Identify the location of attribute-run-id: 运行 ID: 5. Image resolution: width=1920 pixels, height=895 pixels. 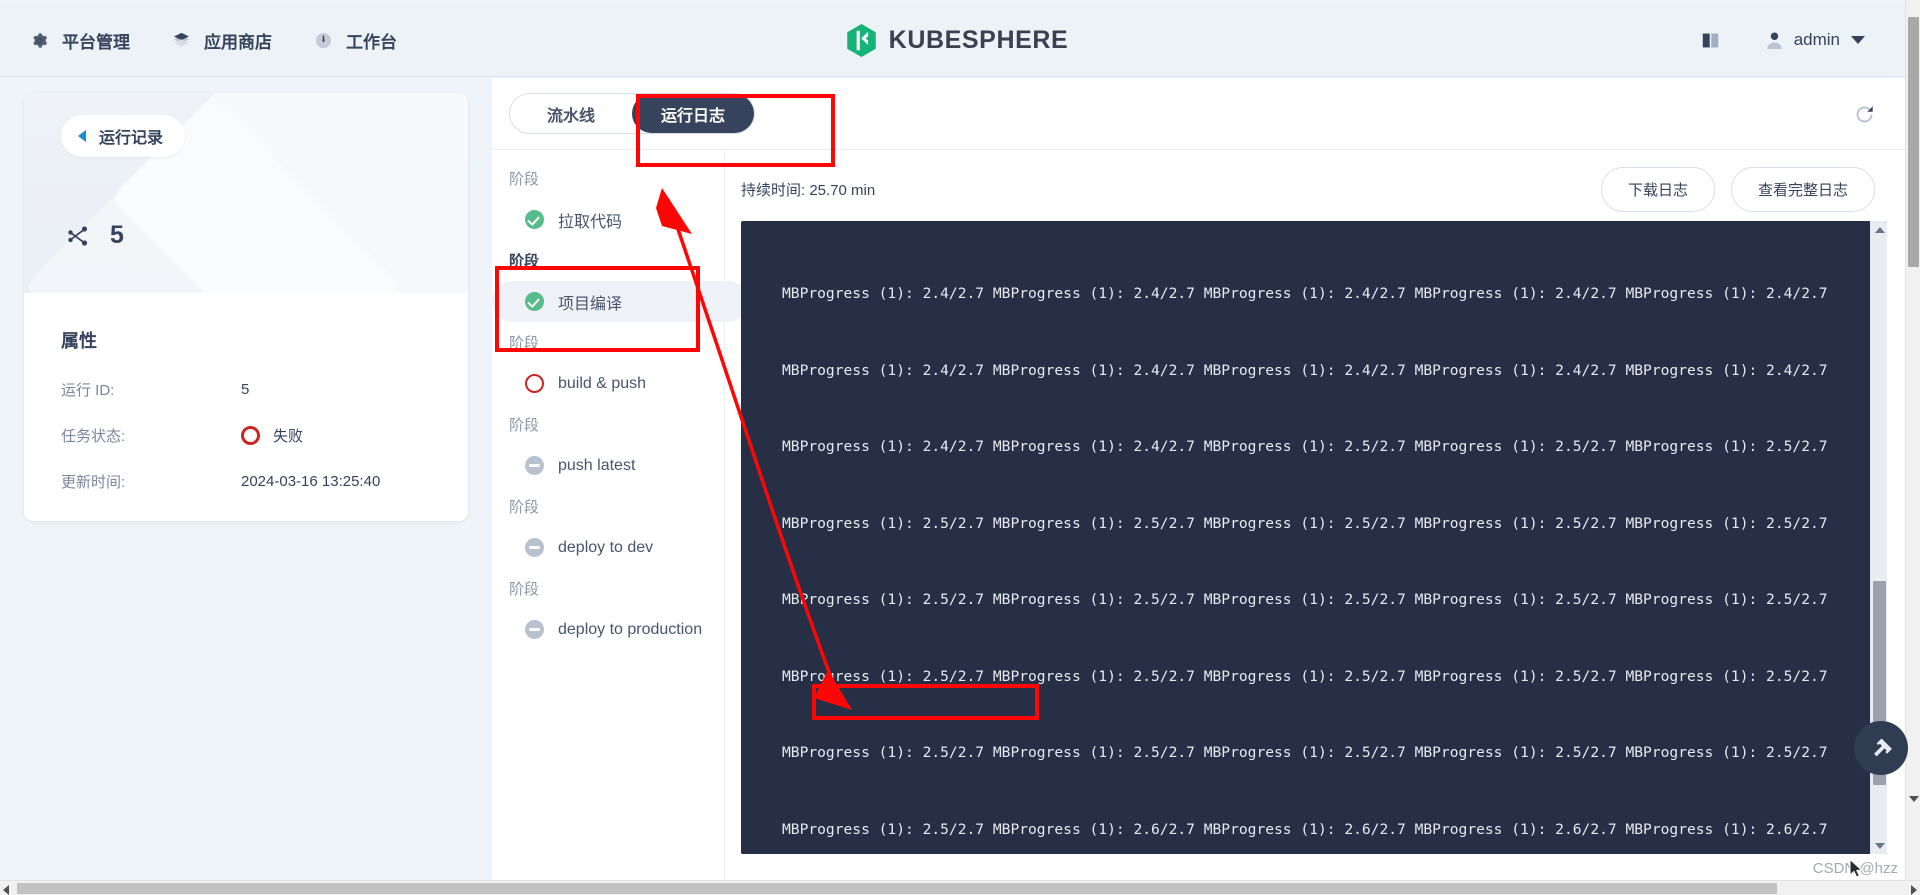
(246, 389).